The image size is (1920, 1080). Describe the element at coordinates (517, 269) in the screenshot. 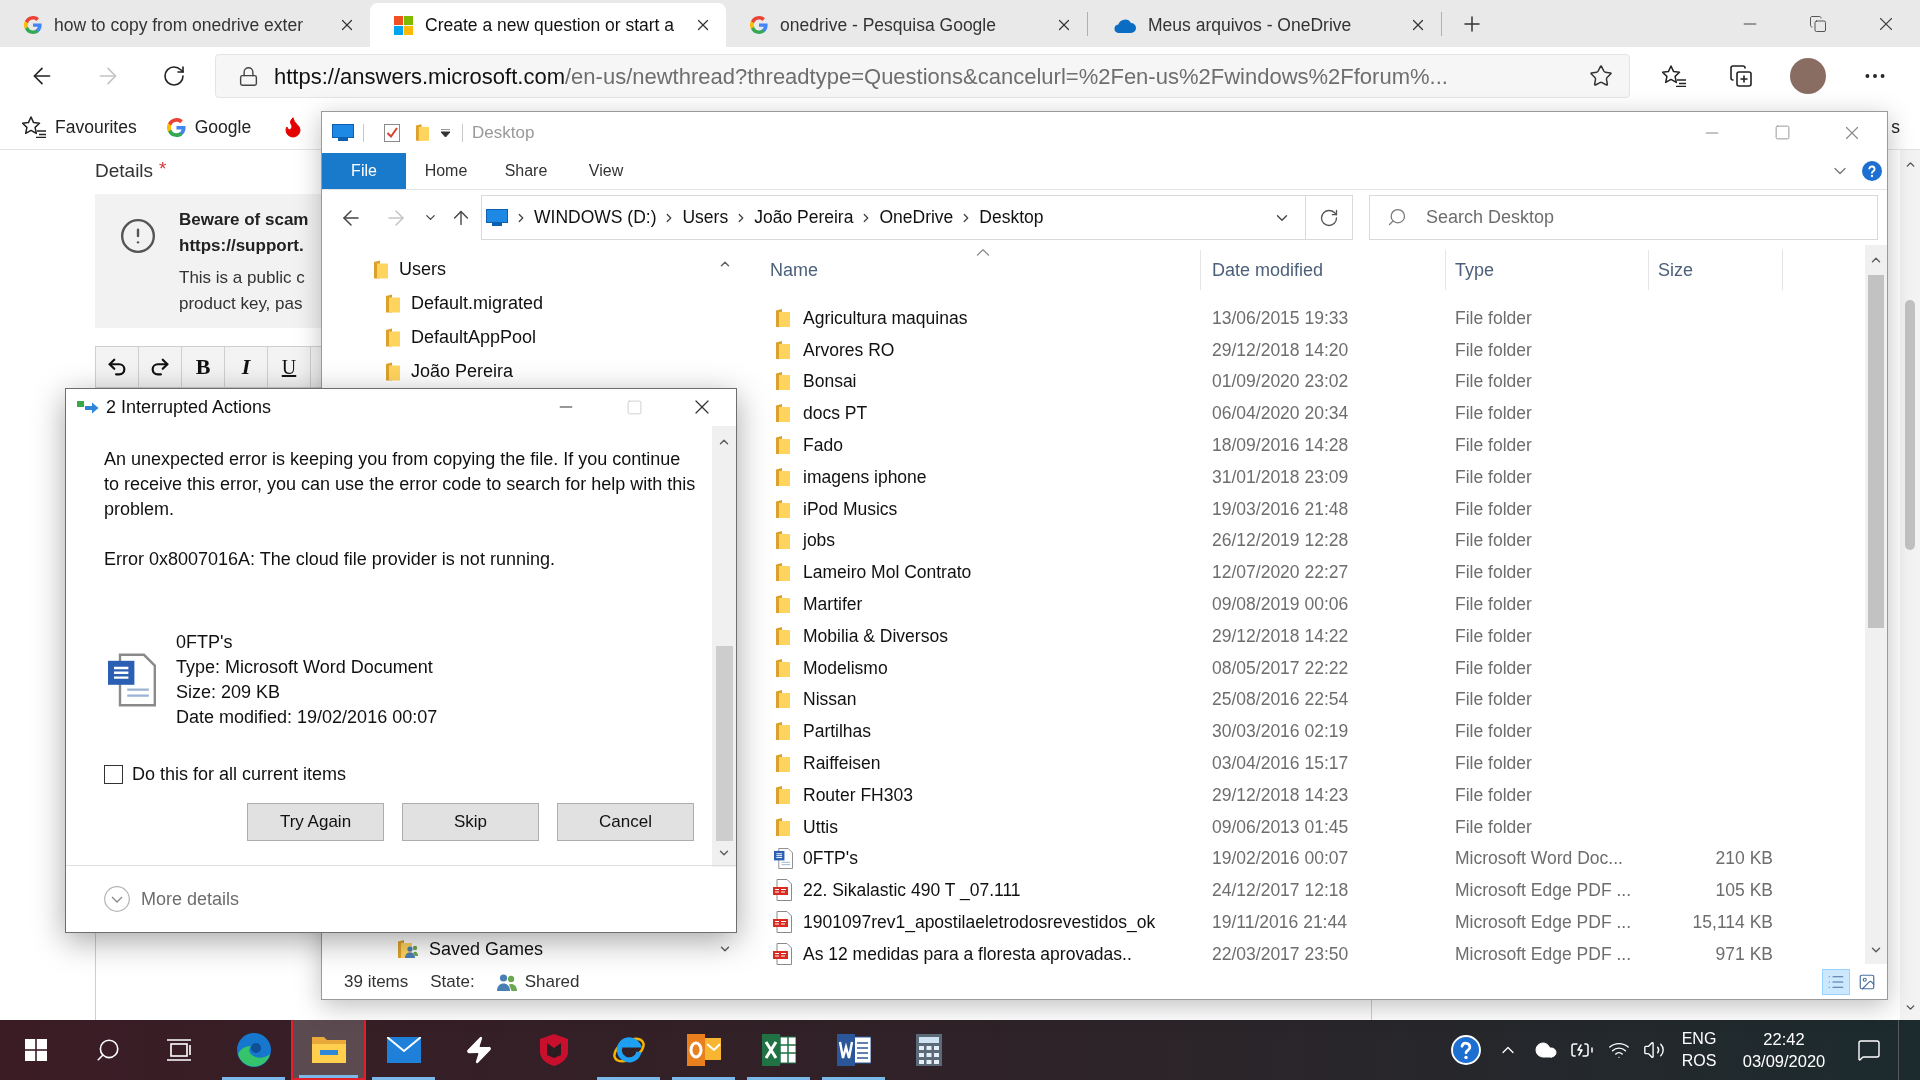

I see `nav-item: Users` at that location.